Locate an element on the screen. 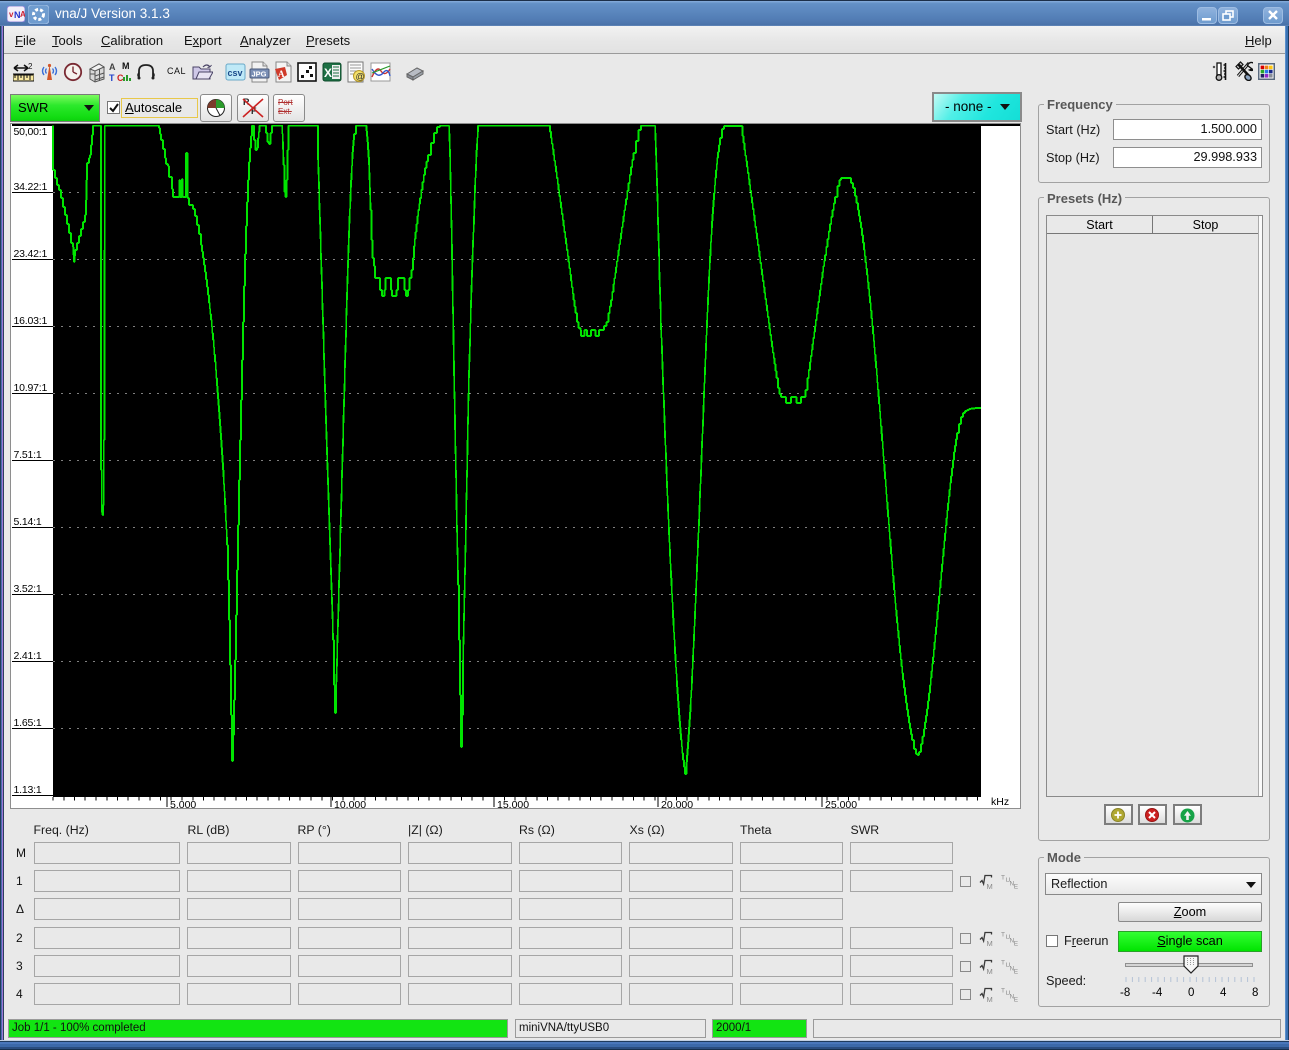  svg-text: X is located at coordinates (328, 73).